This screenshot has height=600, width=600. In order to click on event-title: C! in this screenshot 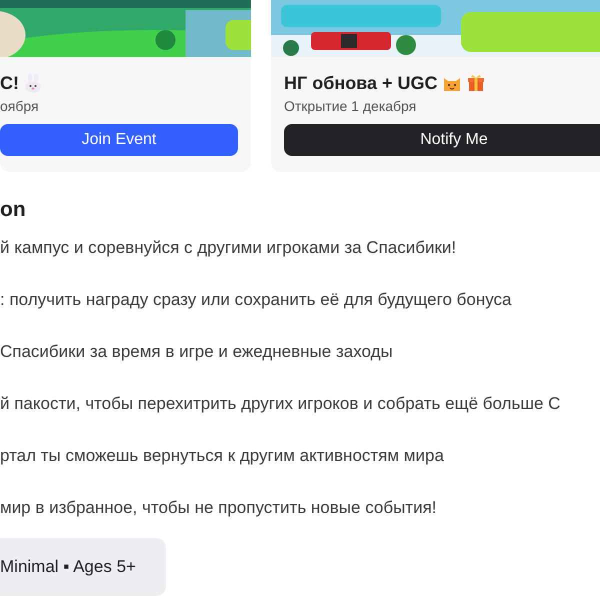, I will do `click(9, 83)`.